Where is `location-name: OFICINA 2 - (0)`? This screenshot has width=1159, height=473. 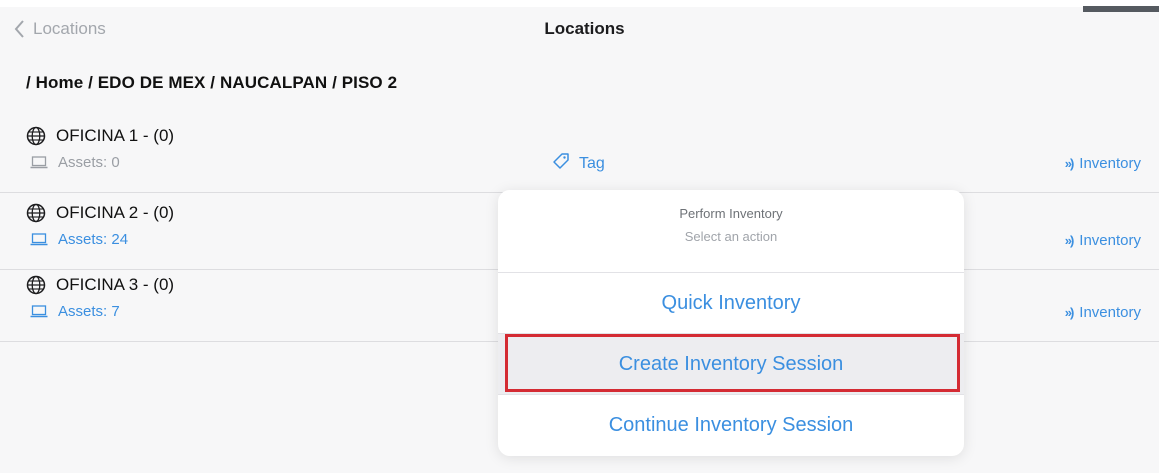 location-name: OFICINA 2 - (0) is located at coordinates (100, 213).